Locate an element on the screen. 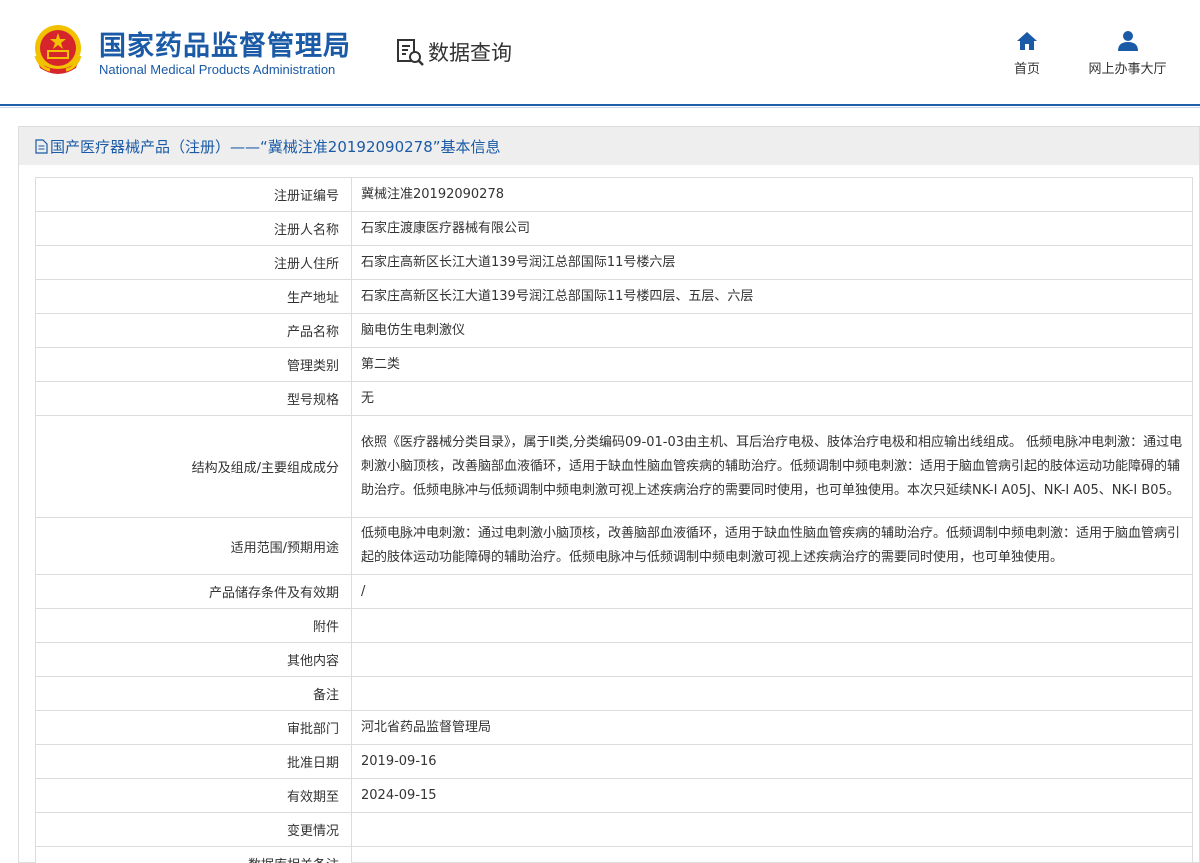  nav-online-hall: 网上办事大厅 is located at coordinates (1127, 53).